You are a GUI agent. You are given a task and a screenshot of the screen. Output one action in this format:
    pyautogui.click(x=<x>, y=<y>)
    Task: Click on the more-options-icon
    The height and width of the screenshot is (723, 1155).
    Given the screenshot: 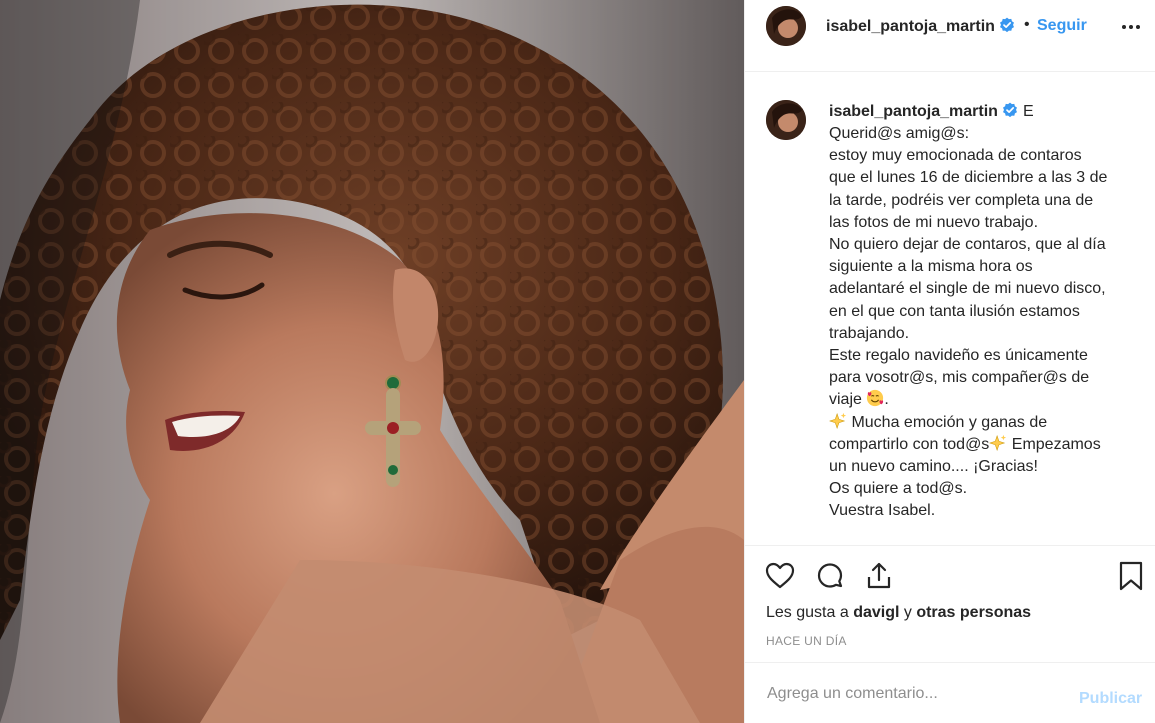 What is the action you would take?
    pyautogui.click(x=1131, y=27)
    